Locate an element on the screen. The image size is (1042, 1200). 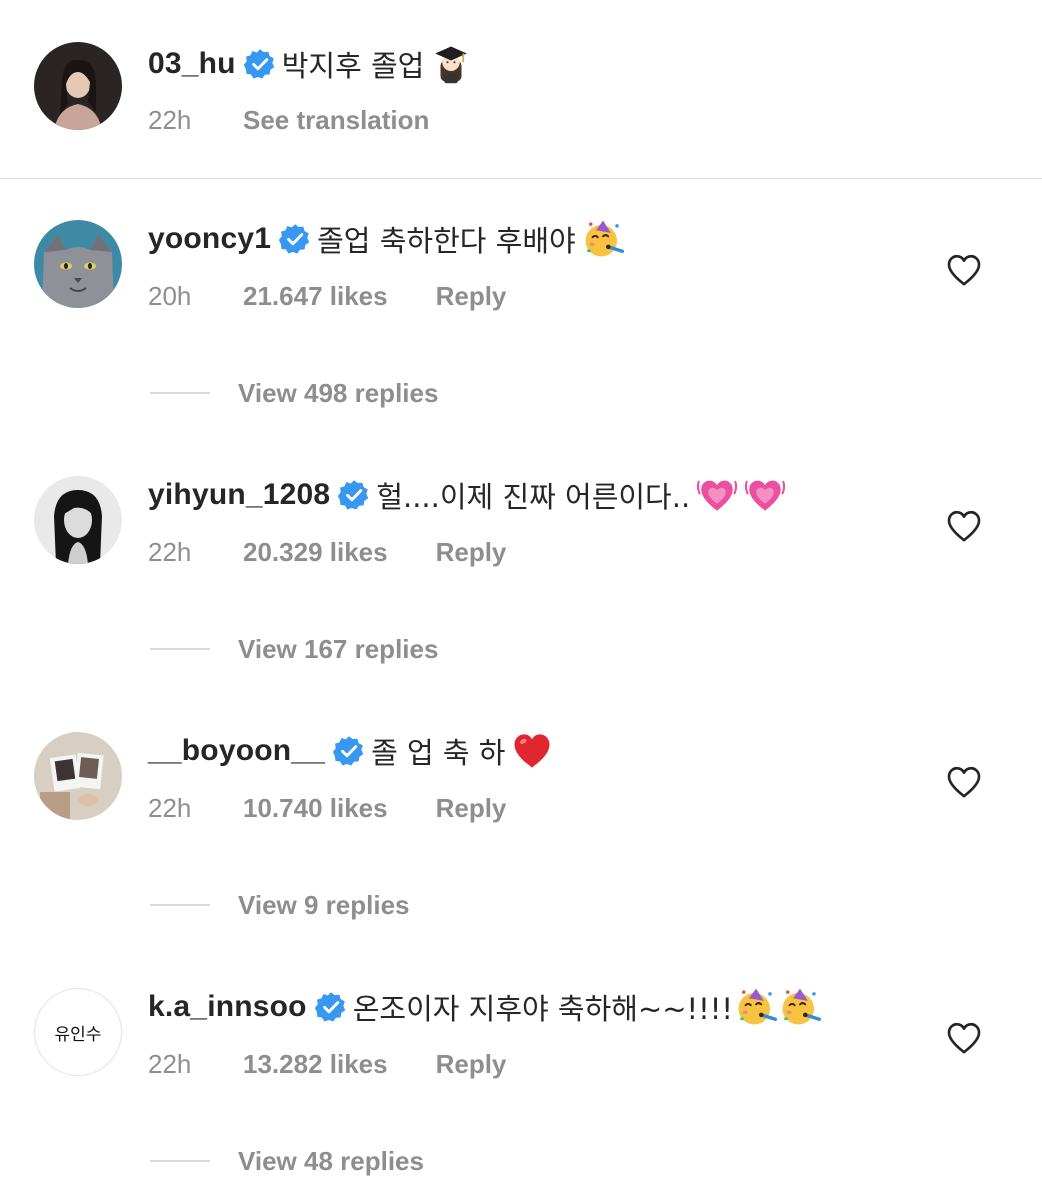
avatar-text: 유인수 is located at coordinates (78, 1032).